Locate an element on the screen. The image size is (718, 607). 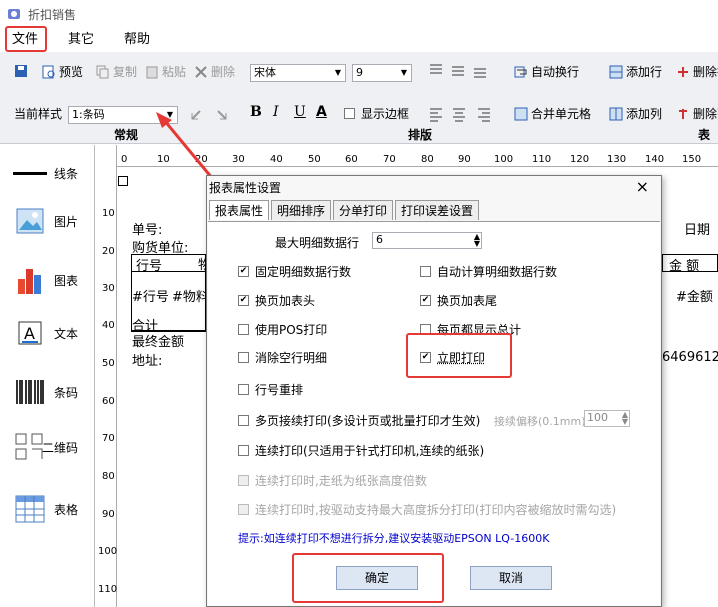
merge-cells-button: 合并单元格 is located at coordinates (552, 113).